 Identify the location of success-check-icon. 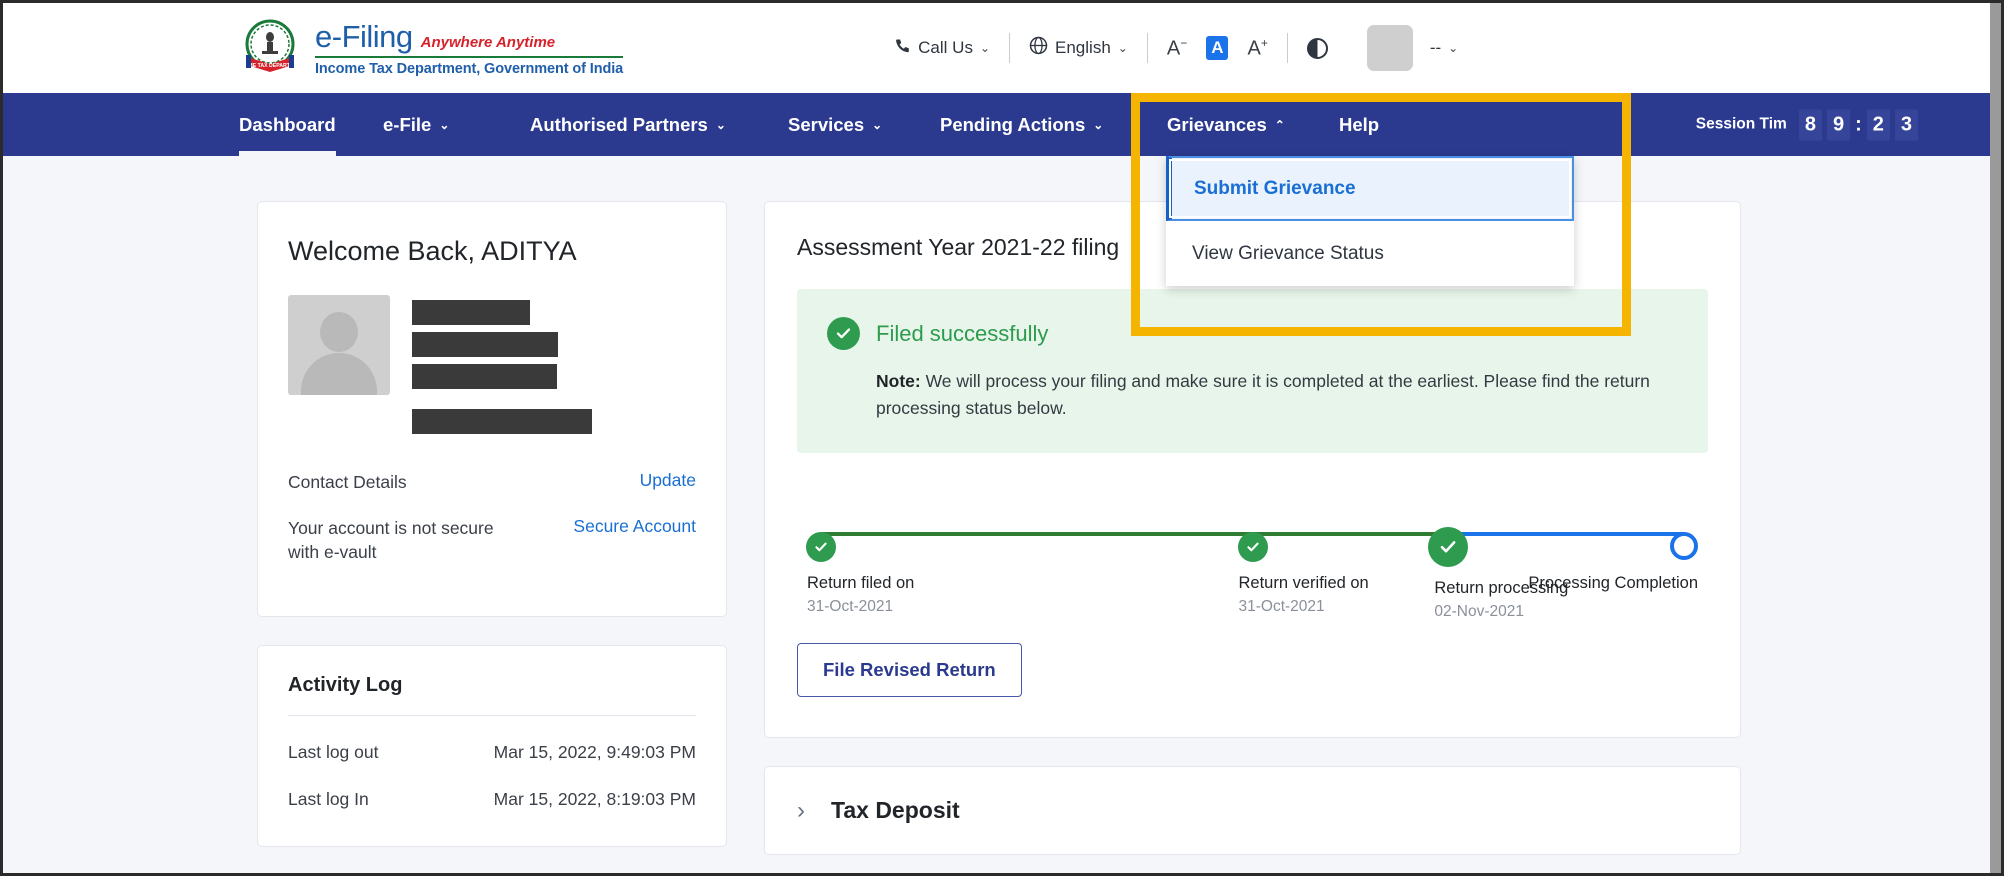
(843, 333).